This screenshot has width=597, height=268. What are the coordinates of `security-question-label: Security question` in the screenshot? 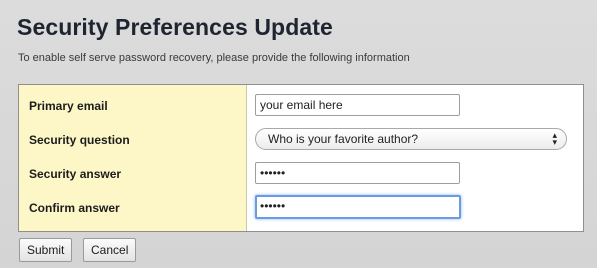 It's located at (79, 140).